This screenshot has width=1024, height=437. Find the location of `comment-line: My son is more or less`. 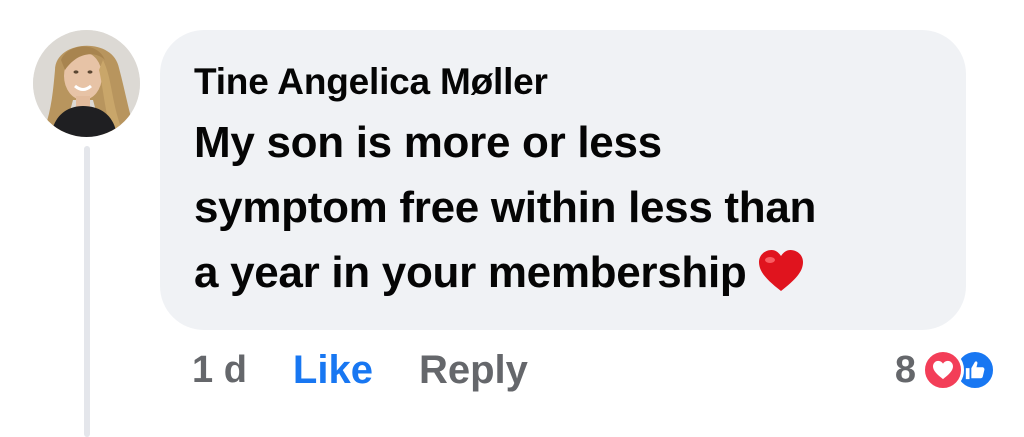

comment-line: My son is more or less is located at coordinates (428, 142).